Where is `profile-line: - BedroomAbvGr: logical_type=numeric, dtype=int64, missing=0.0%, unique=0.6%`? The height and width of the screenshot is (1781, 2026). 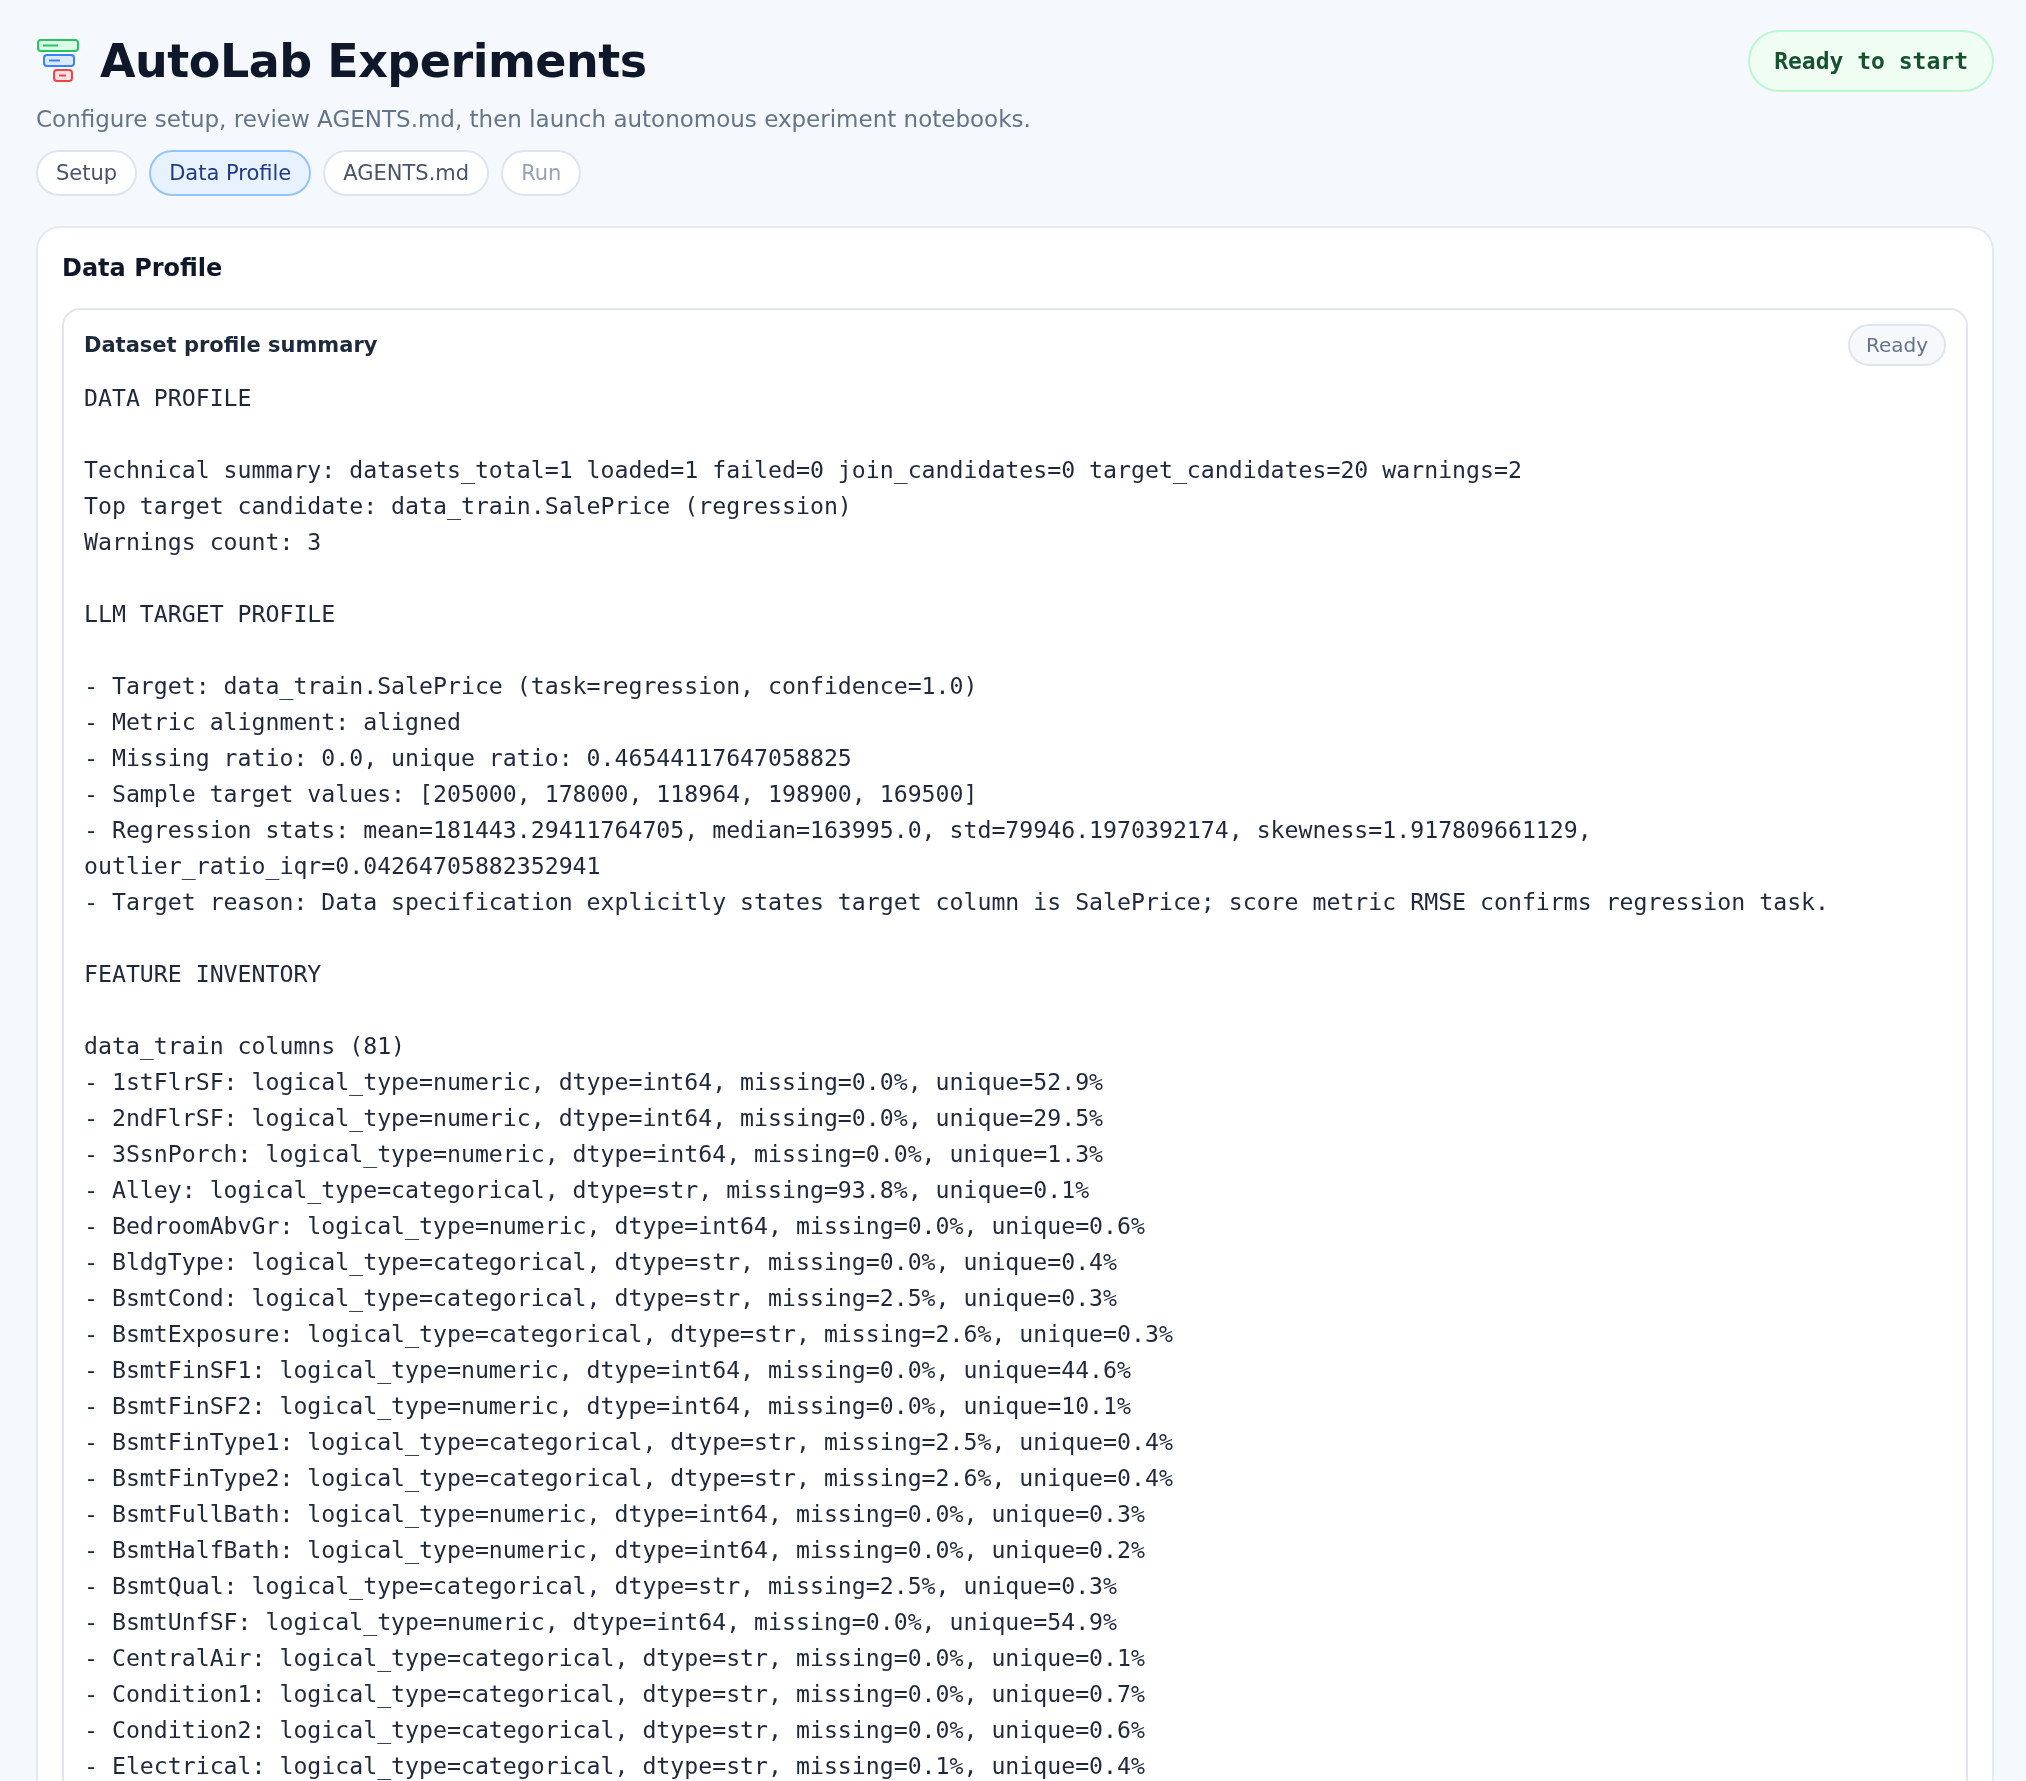 profile-line: - BedroomAbvGr: logical_type=numeric, dtype=int64, missing=0.0%, unique=0.6% is located at coordinates (615, 1226).